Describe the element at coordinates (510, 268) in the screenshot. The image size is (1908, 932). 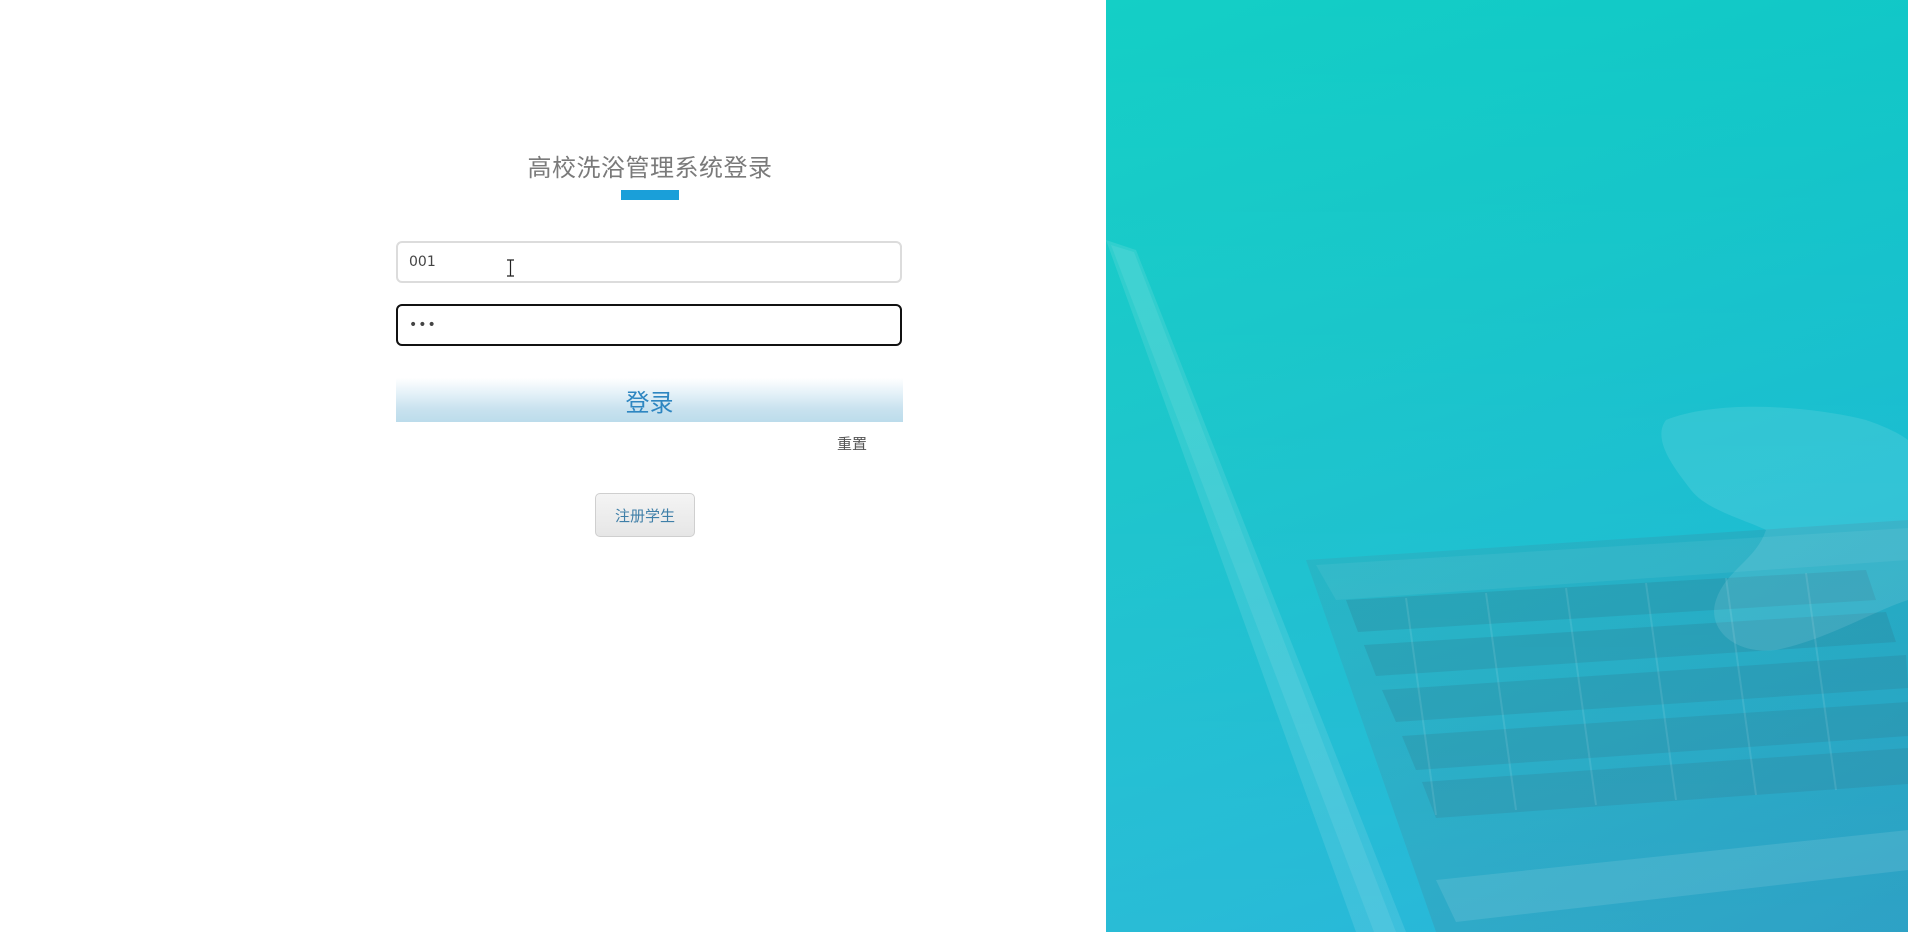
I see `text-cursor-icon` at that location.